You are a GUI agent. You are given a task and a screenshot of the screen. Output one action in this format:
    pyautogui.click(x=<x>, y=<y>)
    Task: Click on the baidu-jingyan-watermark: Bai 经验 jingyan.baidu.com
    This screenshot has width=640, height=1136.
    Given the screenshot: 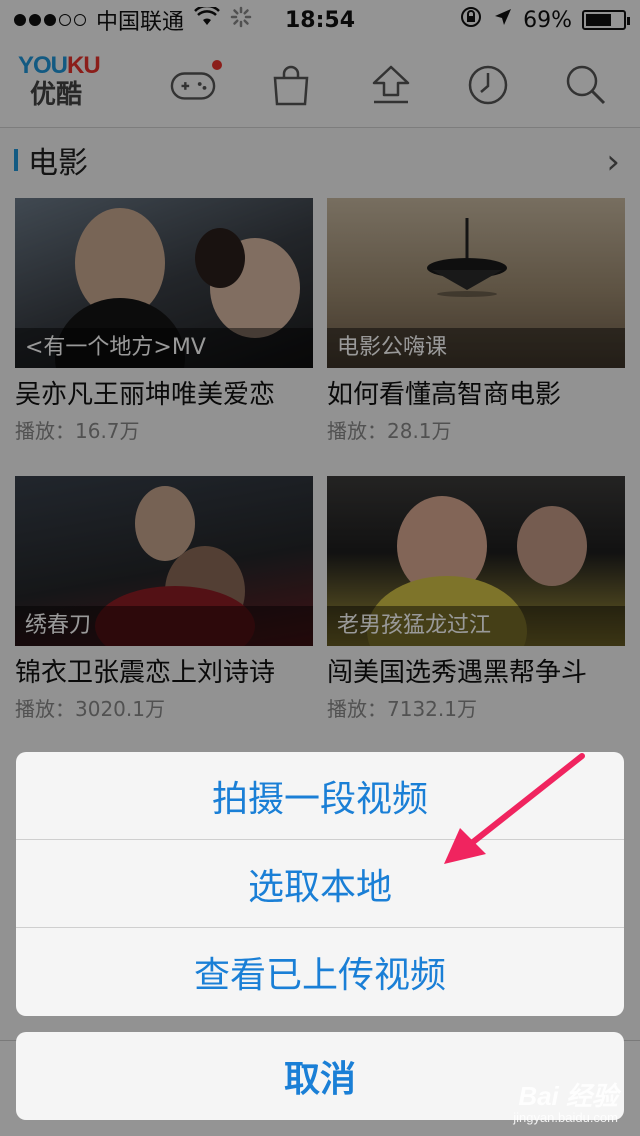 What is the action you would take?
    pyautogui.click(x=565, y=1103)
    